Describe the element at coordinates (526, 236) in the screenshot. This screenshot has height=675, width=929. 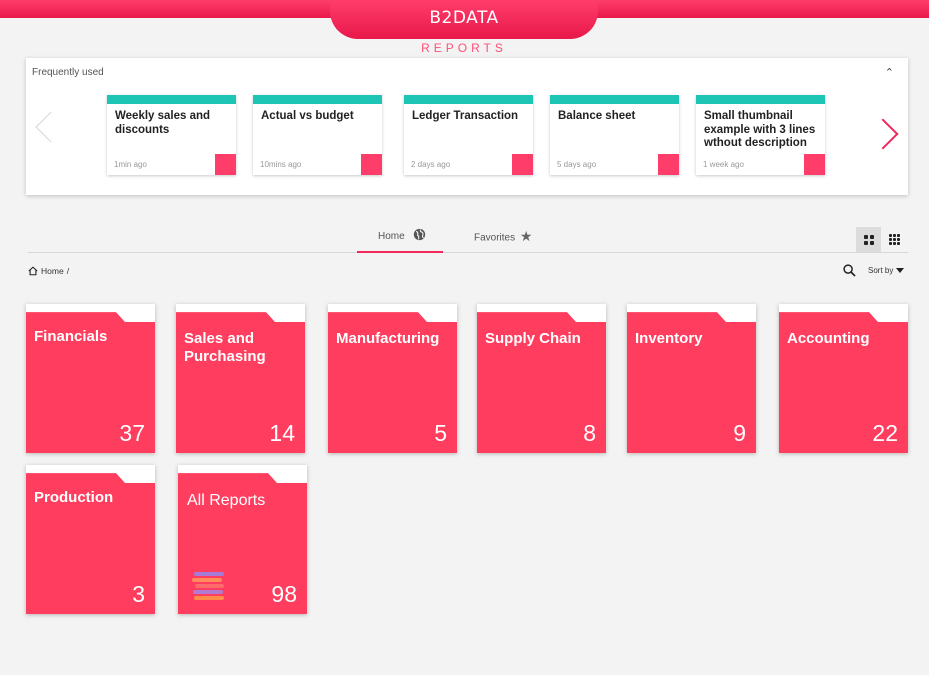
I see `star-icon: ★` at that location.